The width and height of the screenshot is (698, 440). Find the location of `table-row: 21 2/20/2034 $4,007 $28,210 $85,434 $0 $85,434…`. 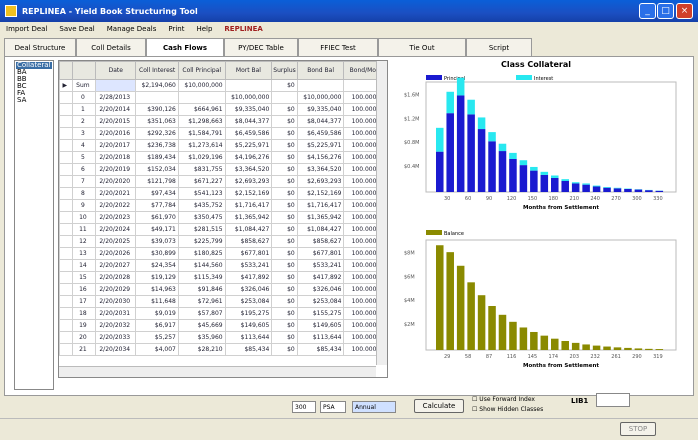

table-row: 21 2/20/2034 $4,007 $28,210 $85,434 $0 $85,434… is located at coordinates (223, 349).